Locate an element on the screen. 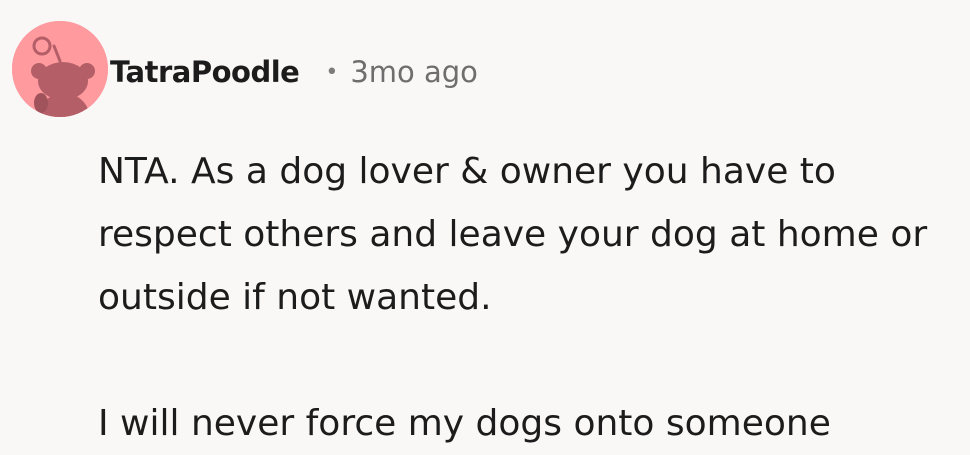 This screenshot has height=455, width=970. user-avatar is located at coordinates (60, 69).